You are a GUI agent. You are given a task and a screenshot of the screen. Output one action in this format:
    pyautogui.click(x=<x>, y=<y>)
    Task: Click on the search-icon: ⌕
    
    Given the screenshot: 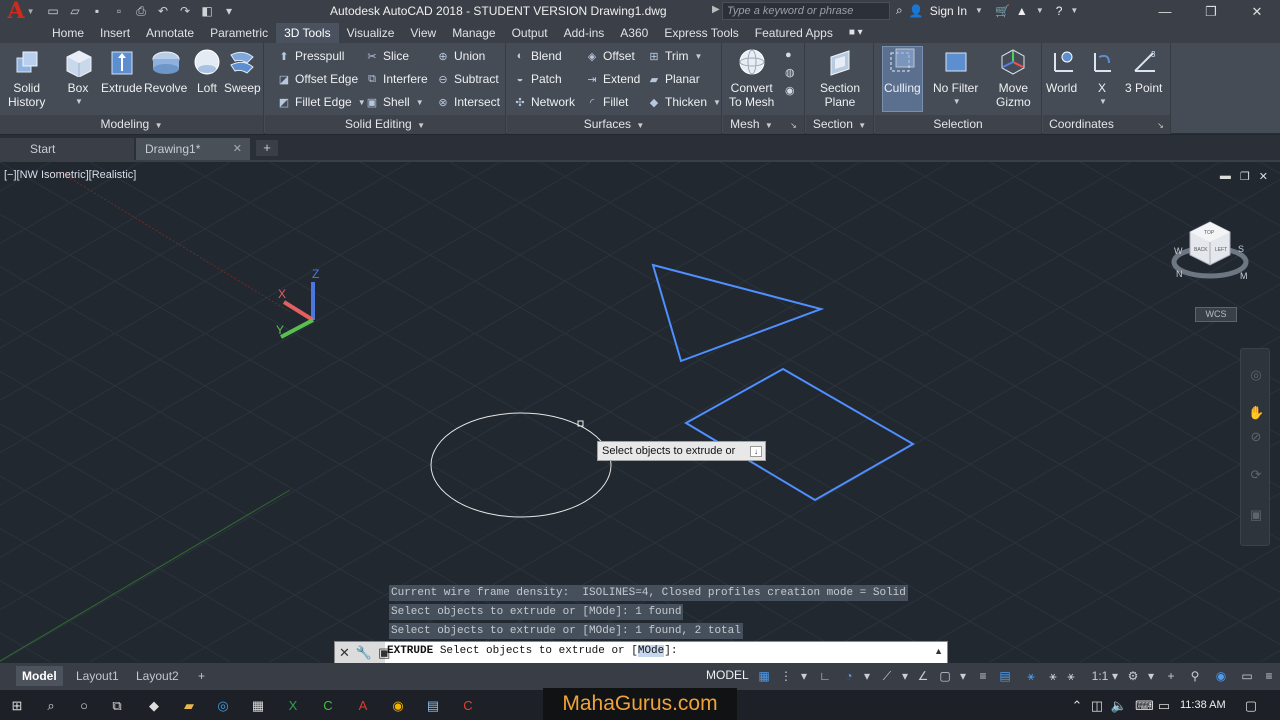 What is the action you would take?
    pyautogui.click(x=51, y=706)
    